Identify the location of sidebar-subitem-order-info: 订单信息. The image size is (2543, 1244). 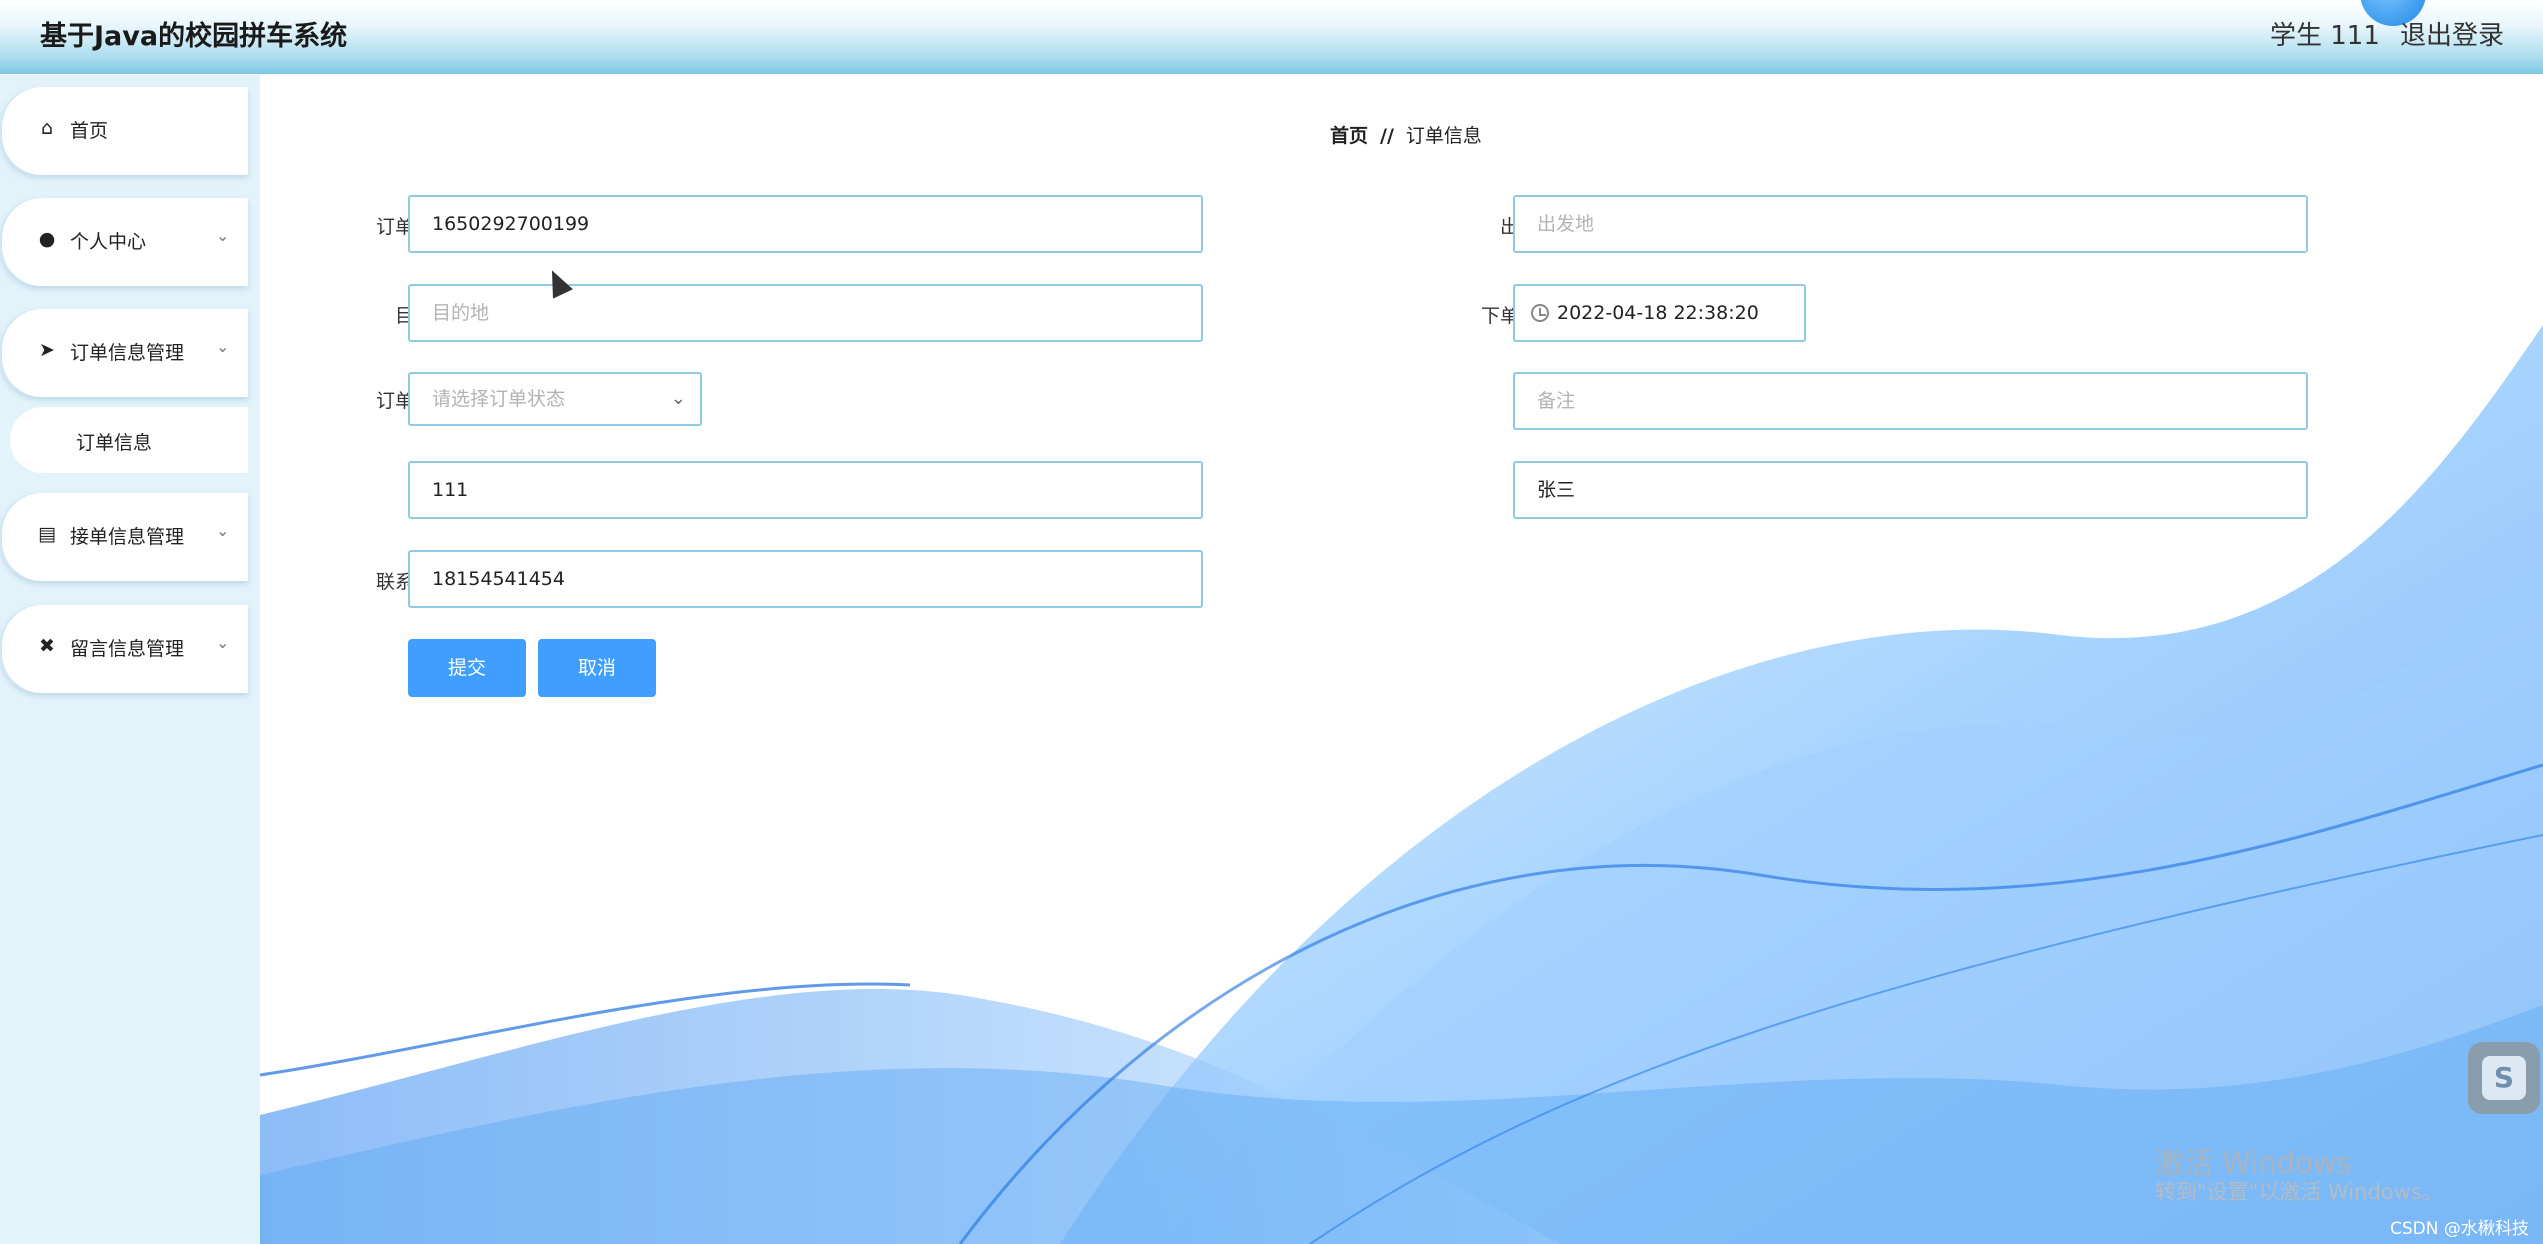
(129, 440).